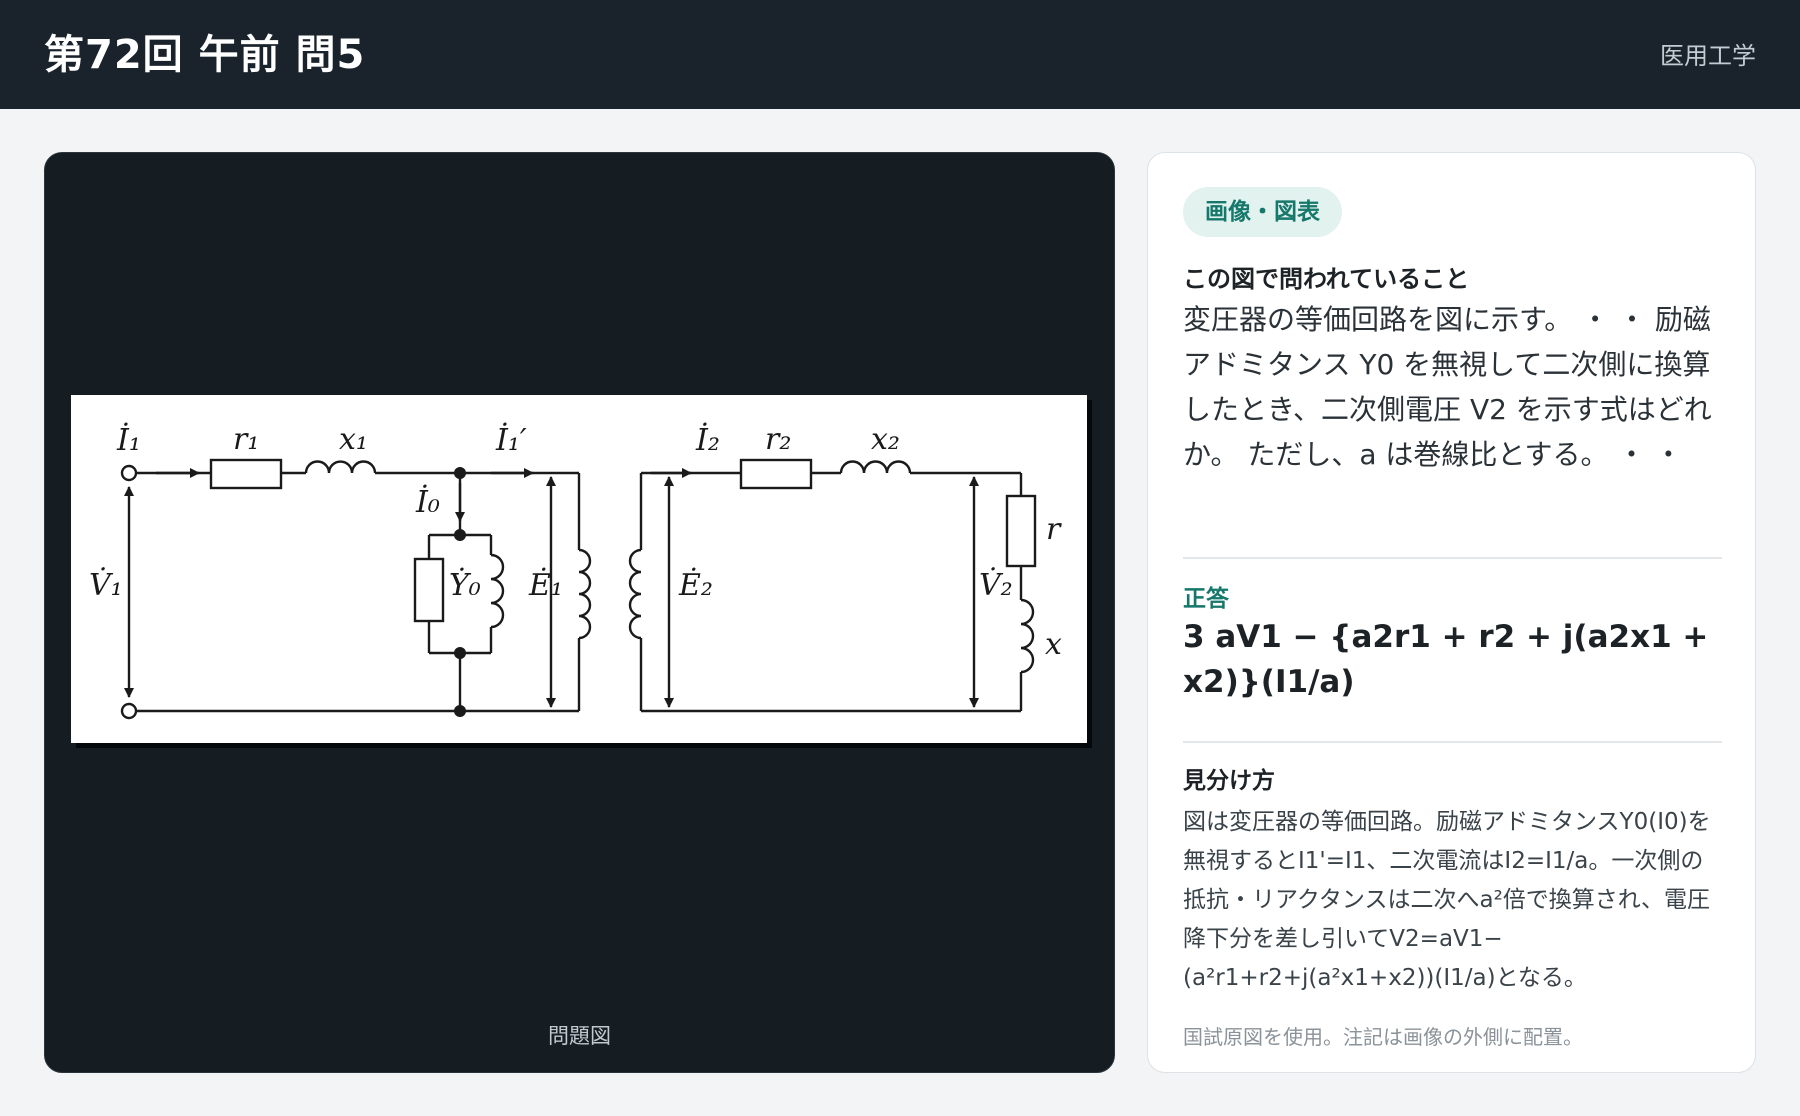  Describe the element at coordinates (900, 54) in the screenshot. I see `header-bar: 第72回 午前 問5 医用工学` at that location.